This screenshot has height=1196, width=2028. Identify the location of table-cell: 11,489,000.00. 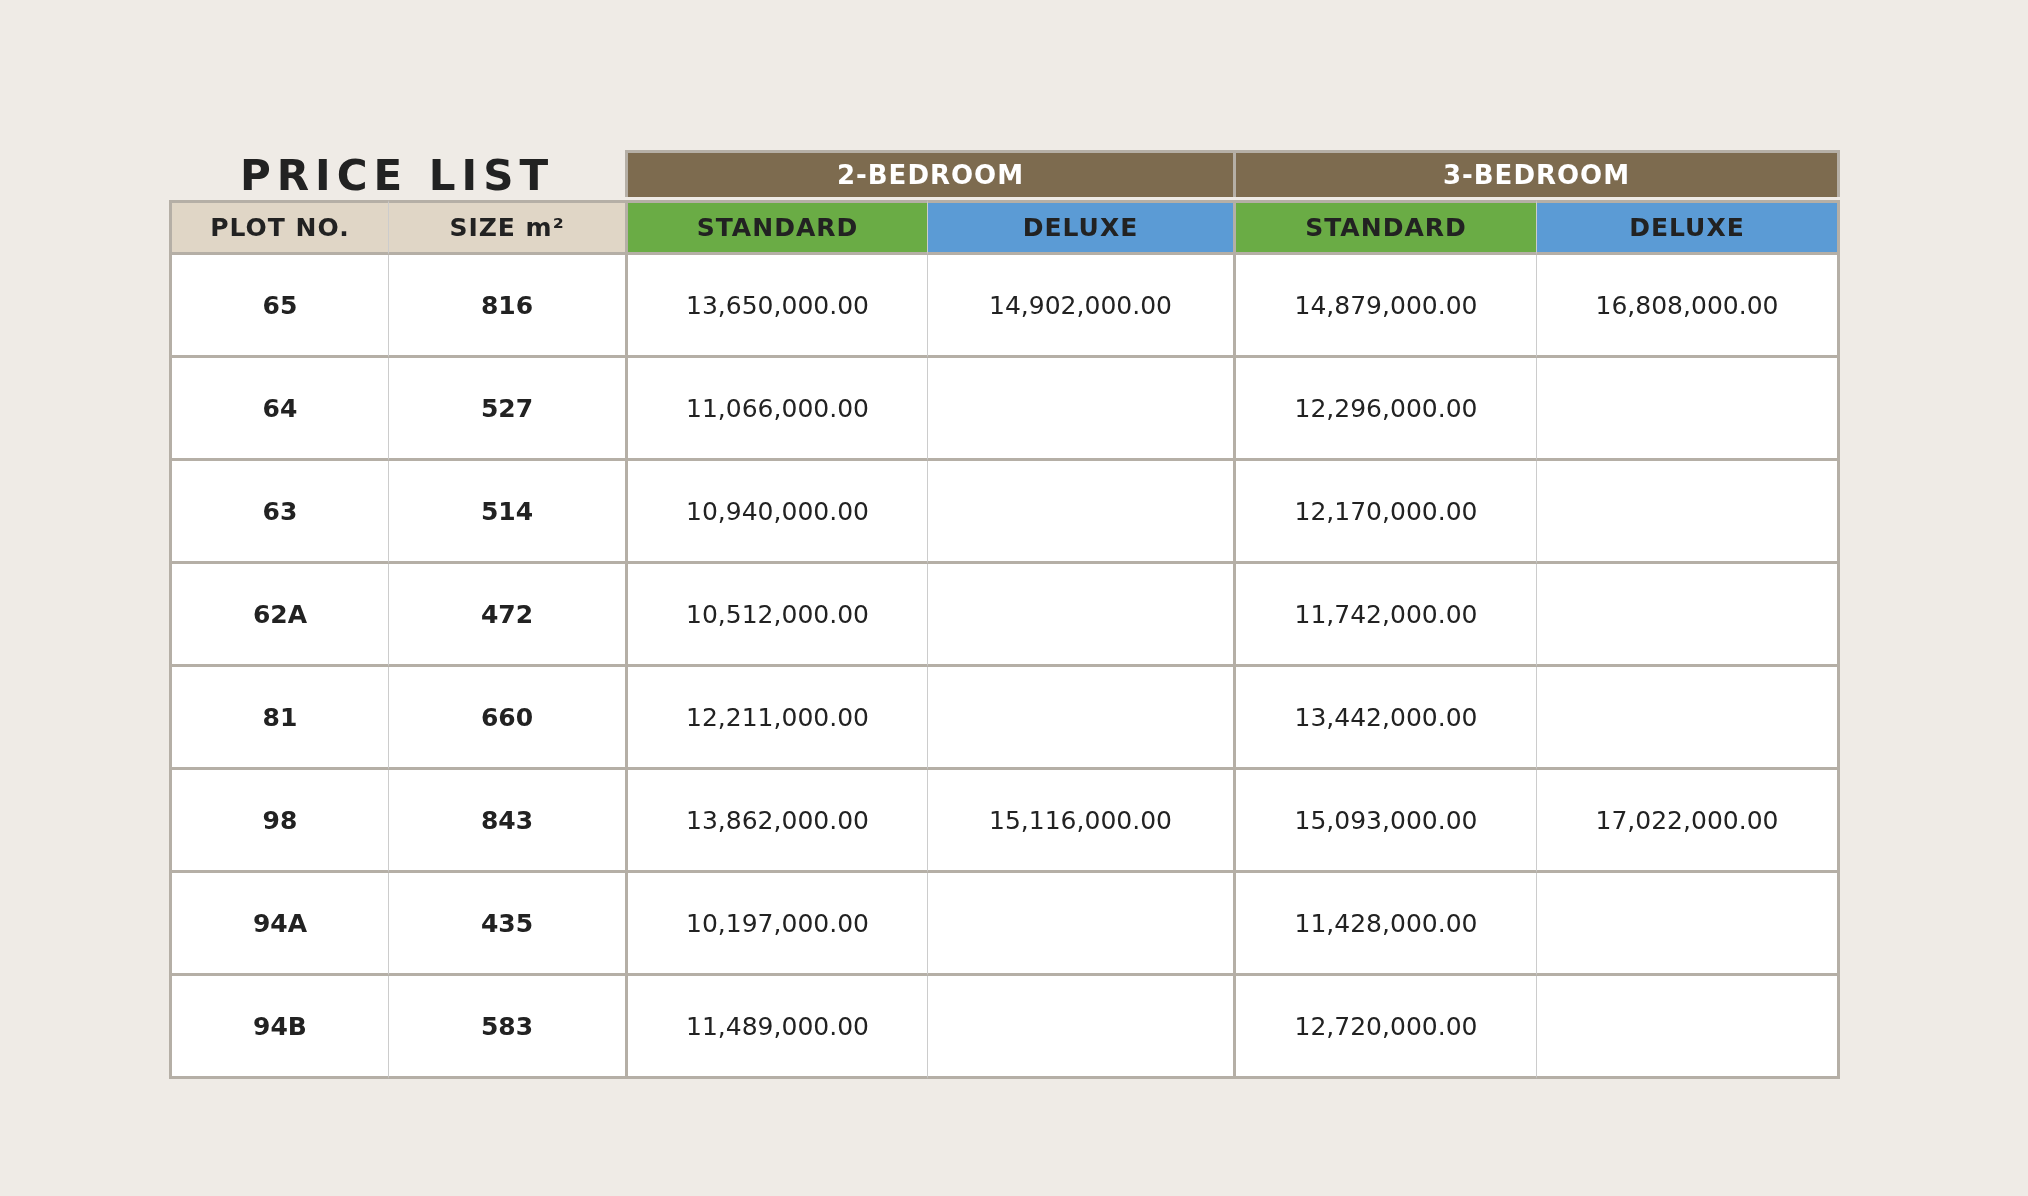
(777, 1026).